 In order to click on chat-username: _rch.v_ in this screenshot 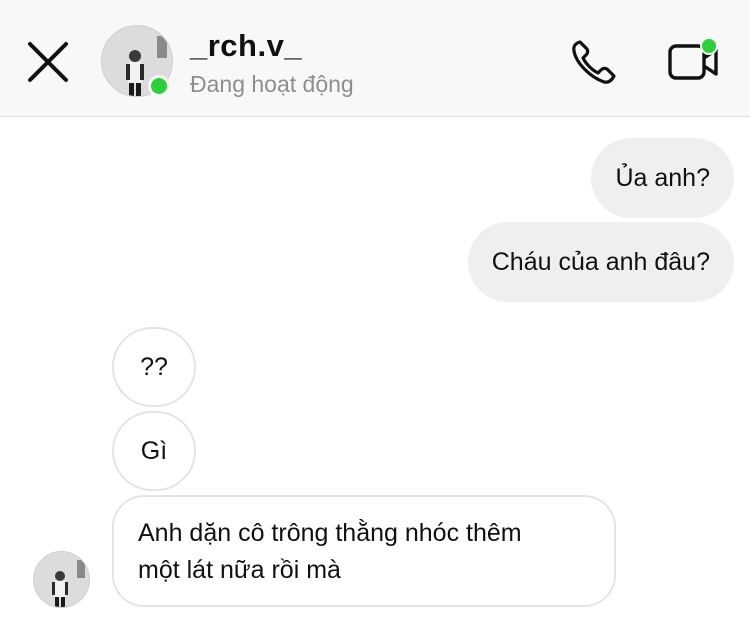, I will do `click(246, 46)`.